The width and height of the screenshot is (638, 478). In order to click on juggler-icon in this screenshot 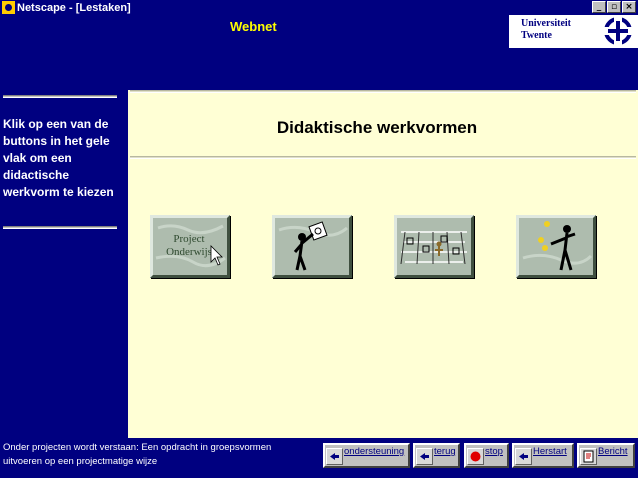, I will do `click(556, 246)`.